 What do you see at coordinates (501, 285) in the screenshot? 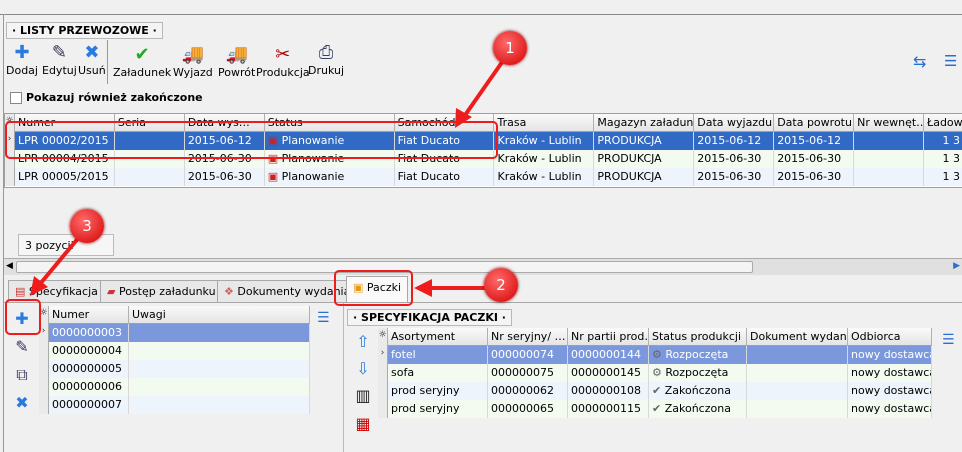
I see `annotation-badge-2: 2` at bounding box center [501, 285].